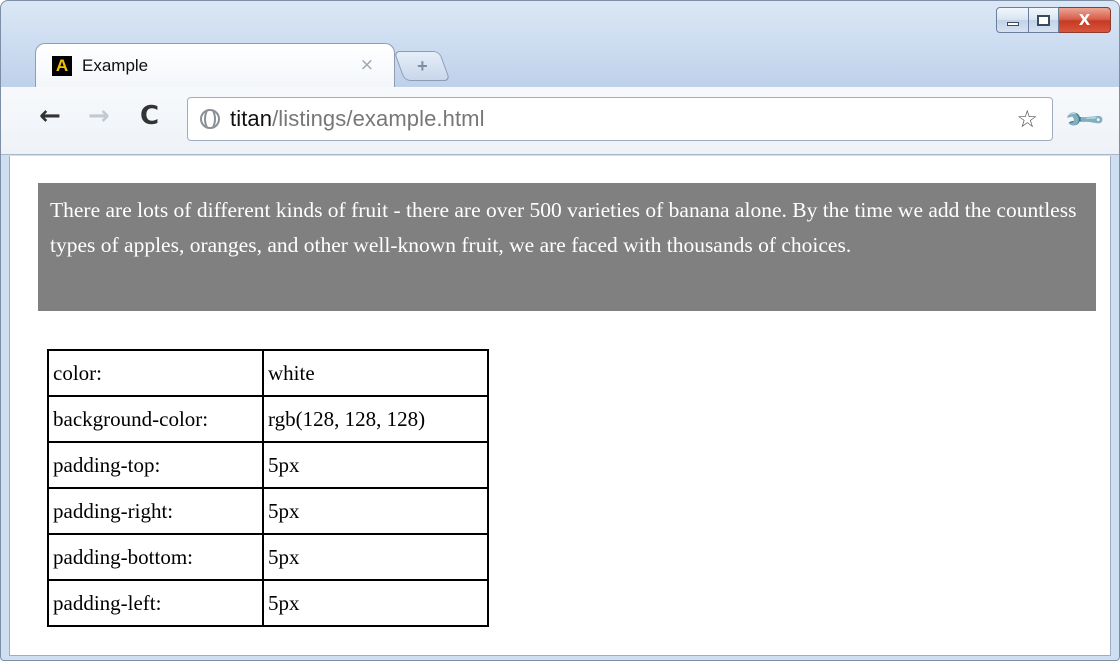 This screenshot has width=1120, height=661. Describe the element at coordinates (62, 65) in the screenshot. I see `favicon-icon: A` at that location.